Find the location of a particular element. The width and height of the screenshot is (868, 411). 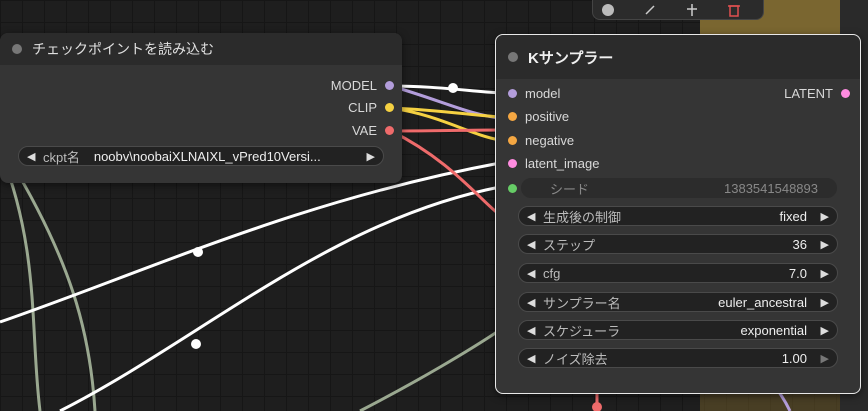

color-dot-icon is located at coordinates (608, 10).